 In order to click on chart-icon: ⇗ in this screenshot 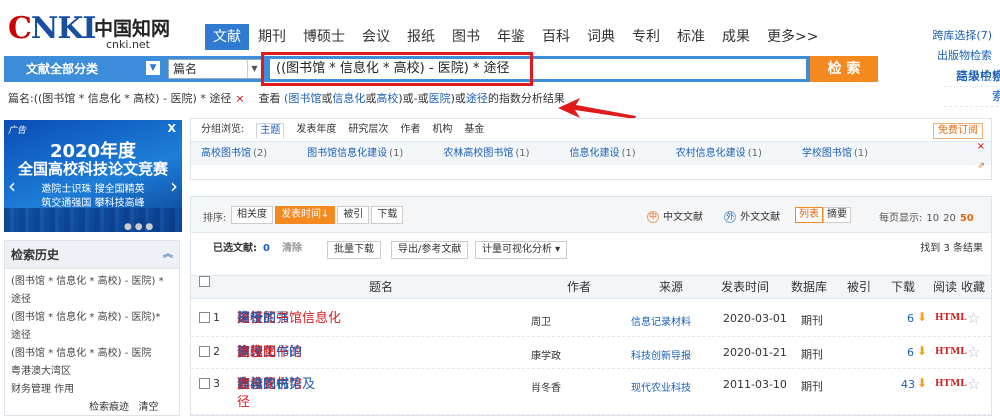, I will do `click(981, 166)`.